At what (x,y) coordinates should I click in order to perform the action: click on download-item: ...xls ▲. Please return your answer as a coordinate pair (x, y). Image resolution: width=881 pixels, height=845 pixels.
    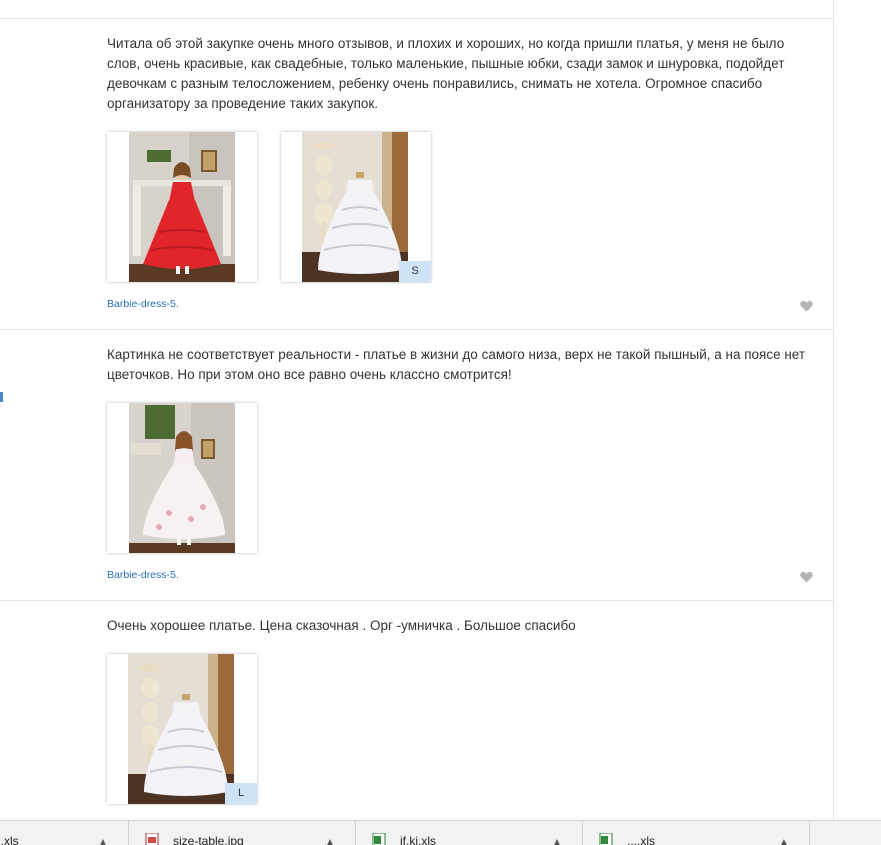
    Looking at the image, I should click on (64, 833).